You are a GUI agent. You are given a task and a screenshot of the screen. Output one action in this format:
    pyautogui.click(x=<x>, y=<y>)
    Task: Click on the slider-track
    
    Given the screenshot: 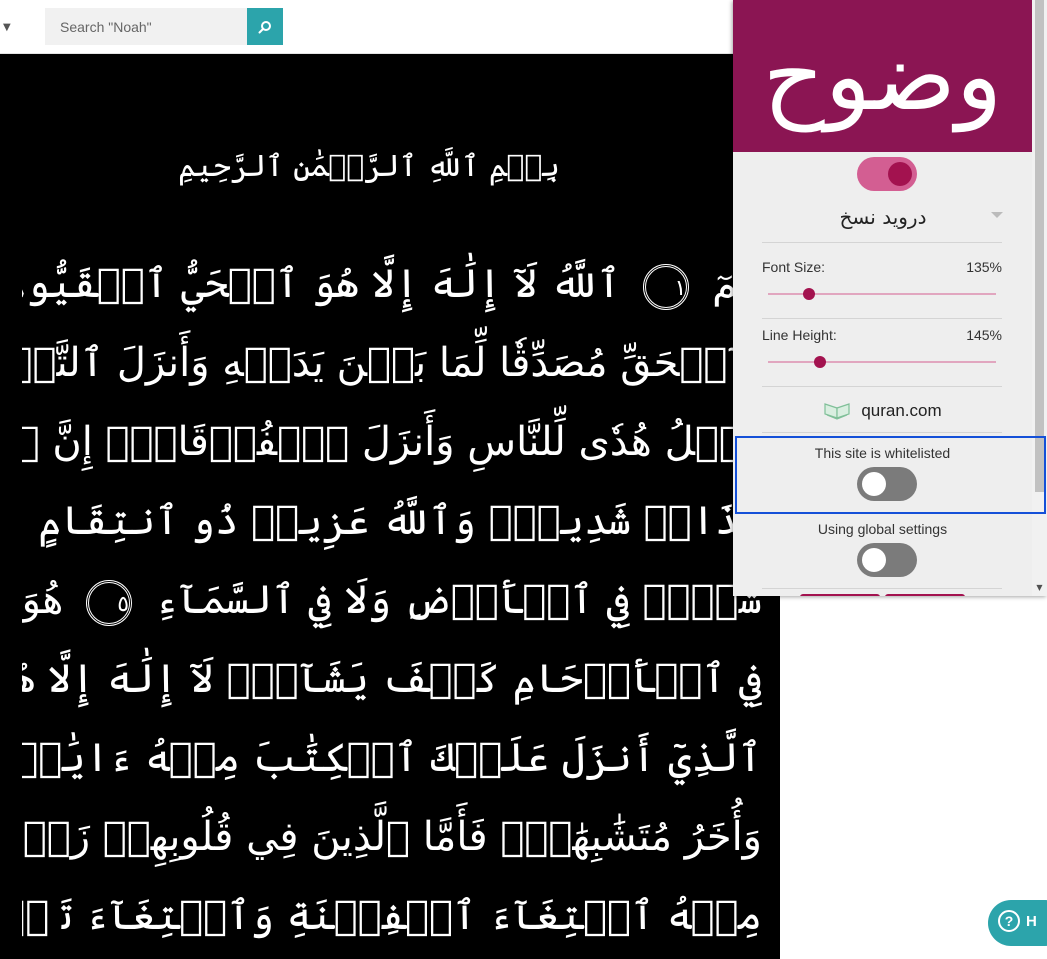 What is the action you would take?
    pyautogui.click(x=882, y=362)
    